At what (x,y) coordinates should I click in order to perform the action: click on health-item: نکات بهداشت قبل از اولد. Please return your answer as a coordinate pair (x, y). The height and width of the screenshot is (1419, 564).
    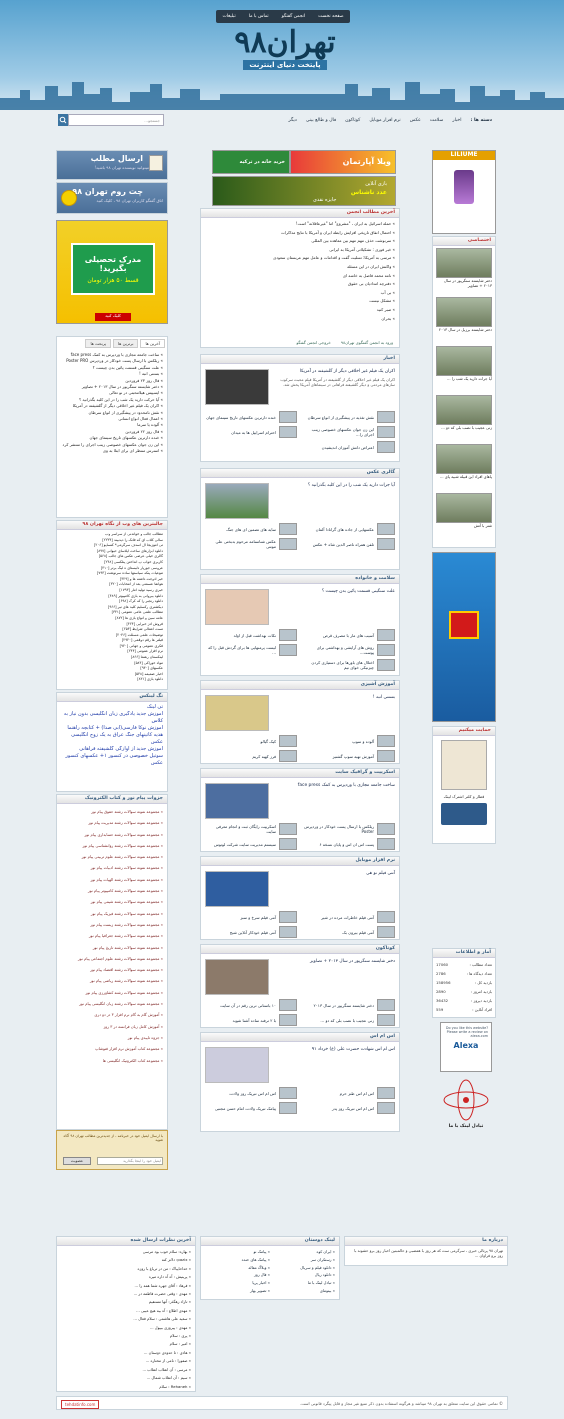
    Looking at the image, I should click on (251, 635).